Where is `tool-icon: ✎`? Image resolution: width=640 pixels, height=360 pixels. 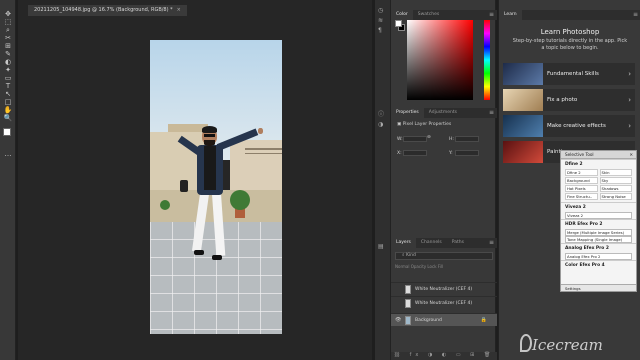 tool-icon: ✎ is located at coordinates (8, 54).